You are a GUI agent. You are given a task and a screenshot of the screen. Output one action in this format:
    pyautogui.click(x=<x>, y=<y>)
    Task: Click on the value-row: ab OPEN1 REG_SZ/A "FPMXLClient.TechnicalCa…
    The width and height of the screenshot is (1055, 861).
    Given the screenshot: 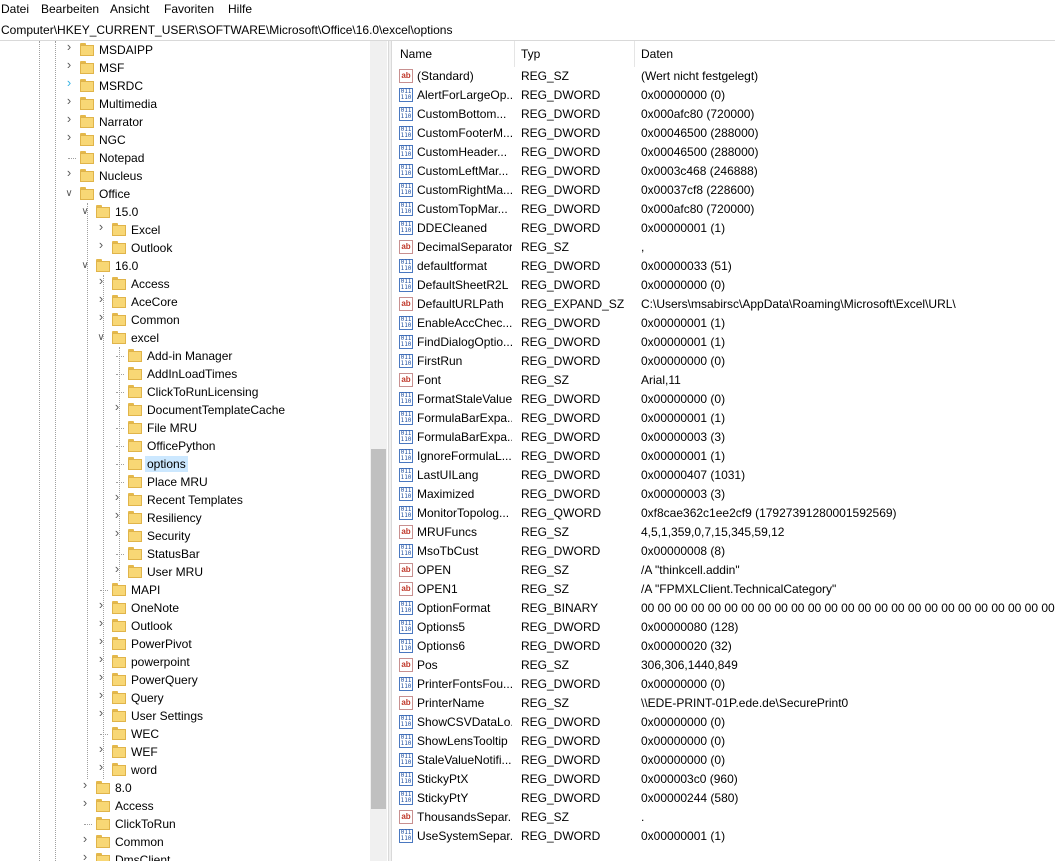 What is the action you would take?
    pyautogui.click(x=724, y=589)
    